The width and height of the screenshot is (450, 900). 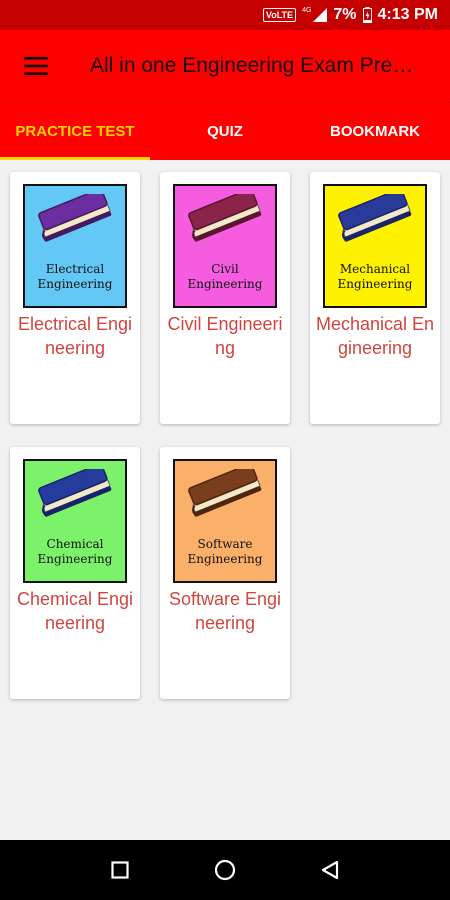 What do you see at coordinates (225, 544) in the screenshot?
I see `cover-title-line1: Software` at bounding box center [225, 544].